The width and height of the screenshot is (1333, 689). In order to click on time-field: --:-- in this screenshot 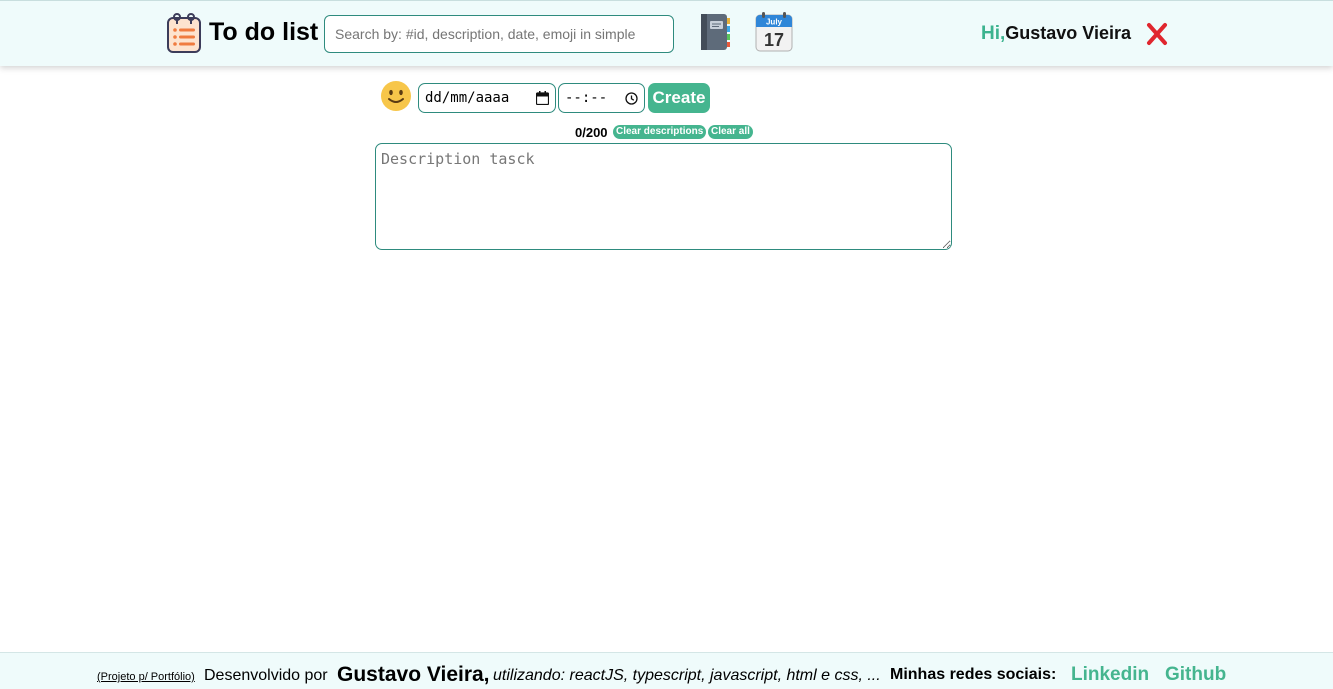, I will do `click(601, 98)`.